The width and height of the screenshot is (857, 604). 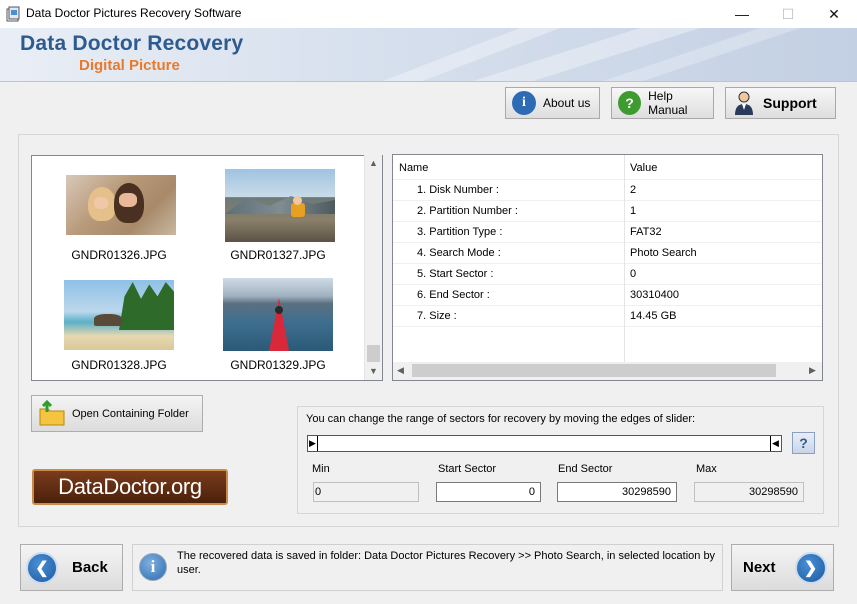 I want to click on row-name: 6. End Sector :, so click(x=453, y=295).